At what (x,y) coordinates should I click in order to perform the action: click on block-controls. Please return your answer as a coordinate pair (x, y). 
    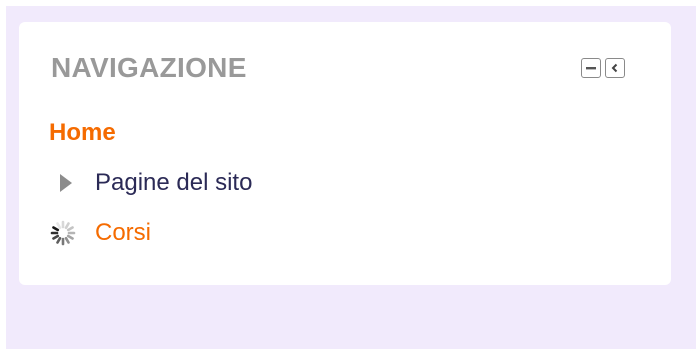
    Looking at the image, I should click on (603, 68).